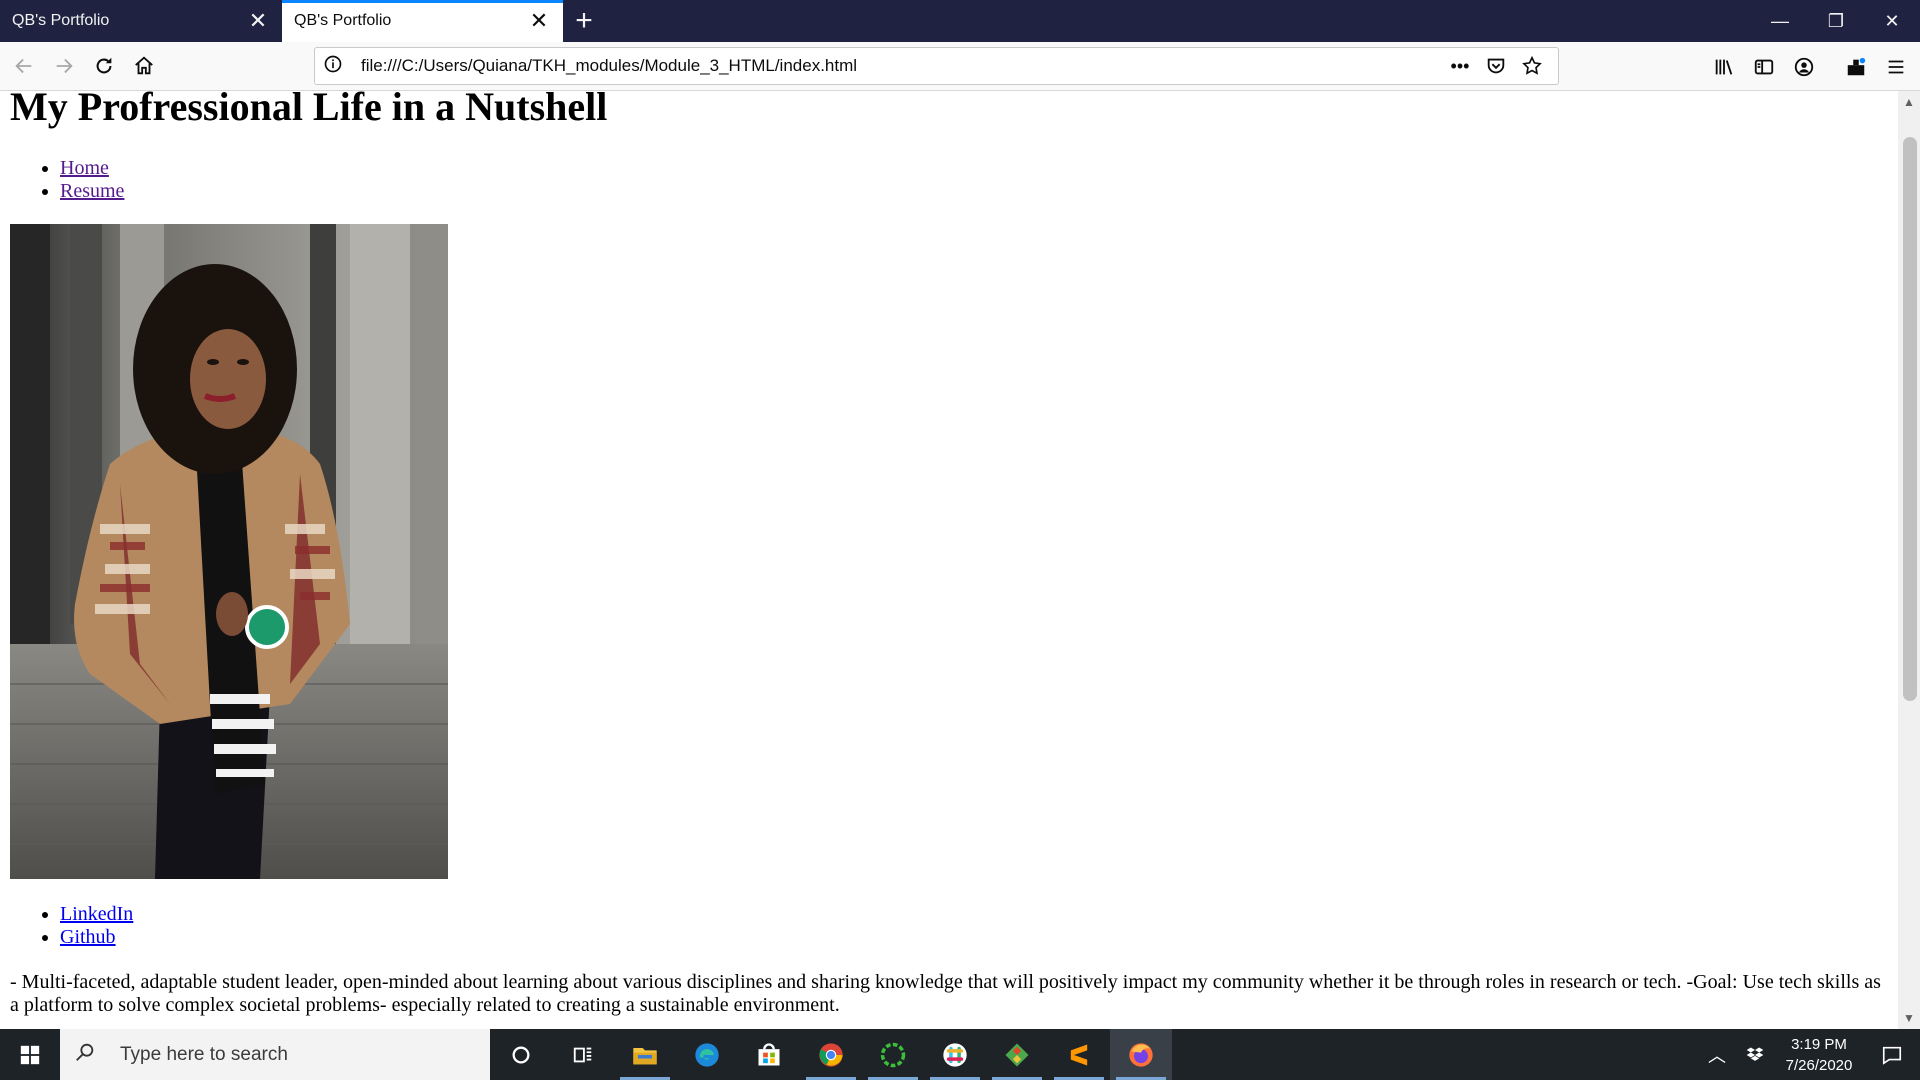 This screenshot has height=1080, width=1920. Describe the element at coordinates (1141, 1054) in the screenshot. I see `firefox-icon` at that location.